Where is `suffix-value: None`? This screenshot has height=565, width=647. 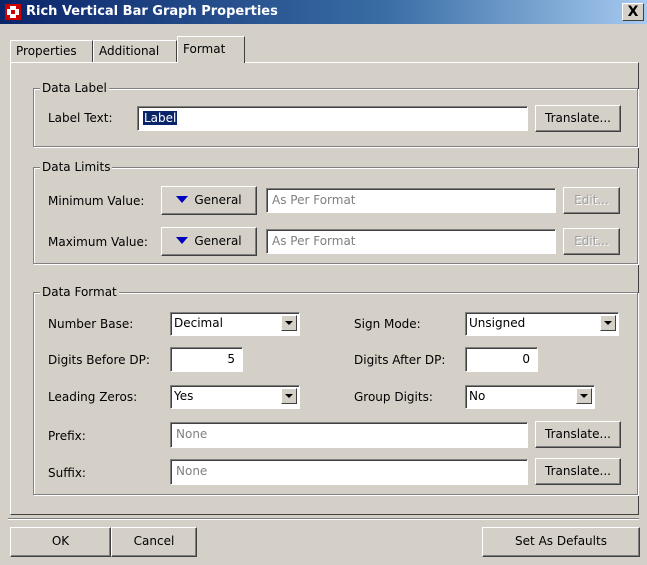
suffix-value: None is located at coordinates (192, 471).